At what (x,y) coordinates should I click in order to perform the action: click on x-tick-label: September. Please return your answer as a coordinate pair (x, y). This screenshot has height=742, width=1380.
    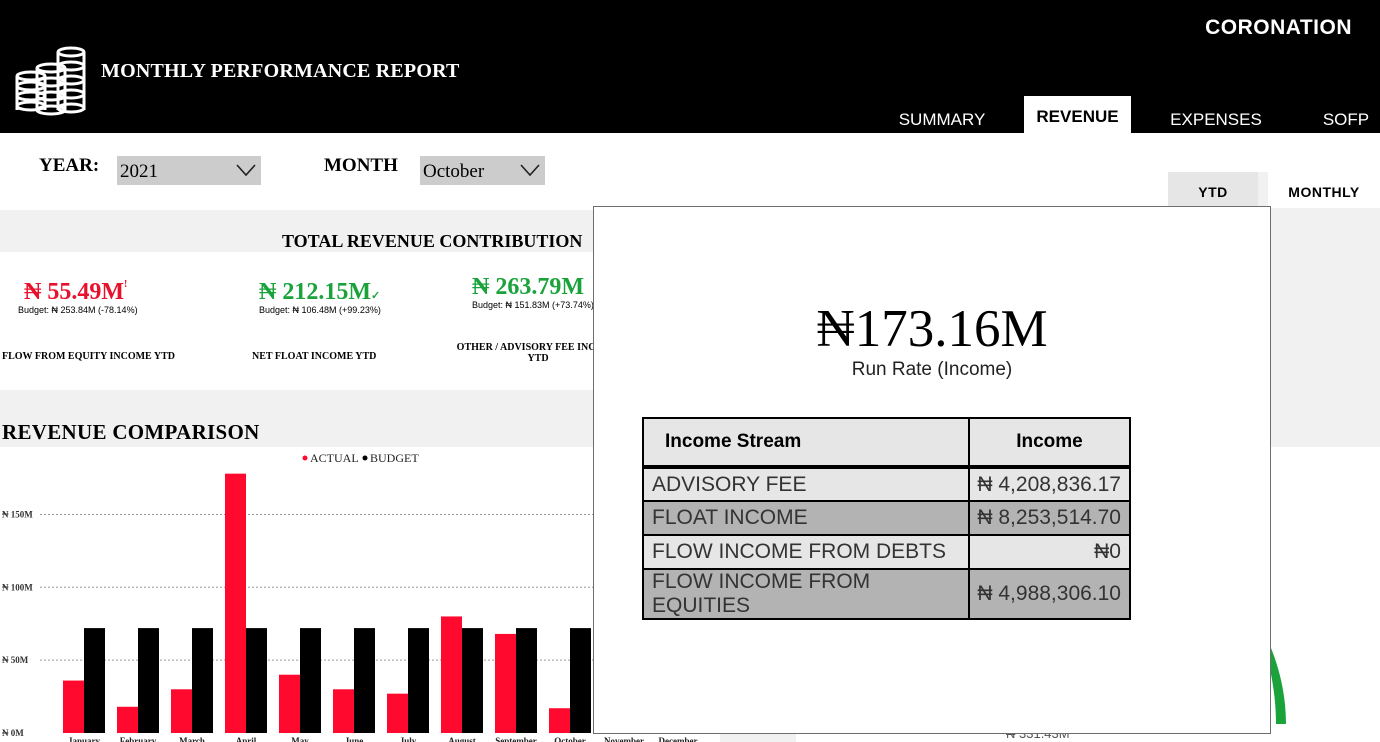
    Looking at the image, I should click on (516, 739).